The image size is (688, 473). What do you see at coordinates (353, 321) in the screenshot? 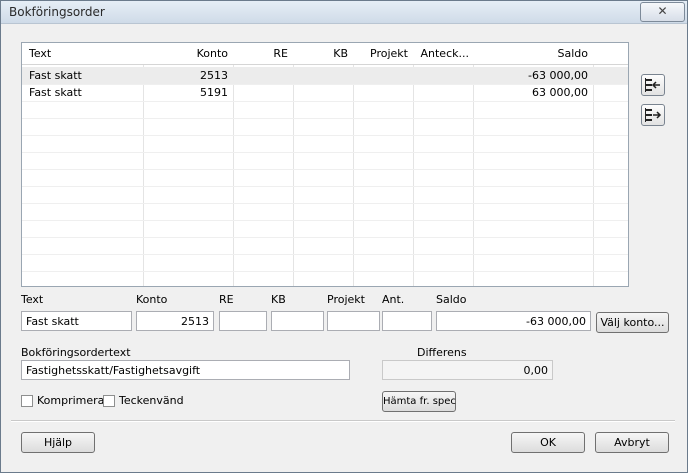
I see `projekt-field` at bounding box center [353, 321].